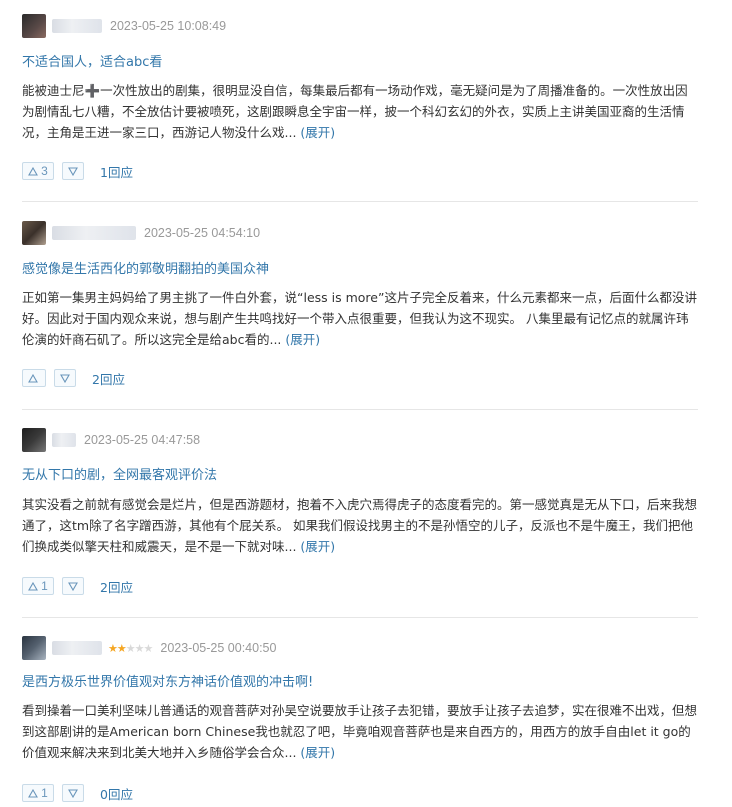 The width and height of the screenshot is (732, 807). I want to click on review-title: 是西方极乐世界价值观对东方神话价值观的冲击啊!, so click(167, 680).